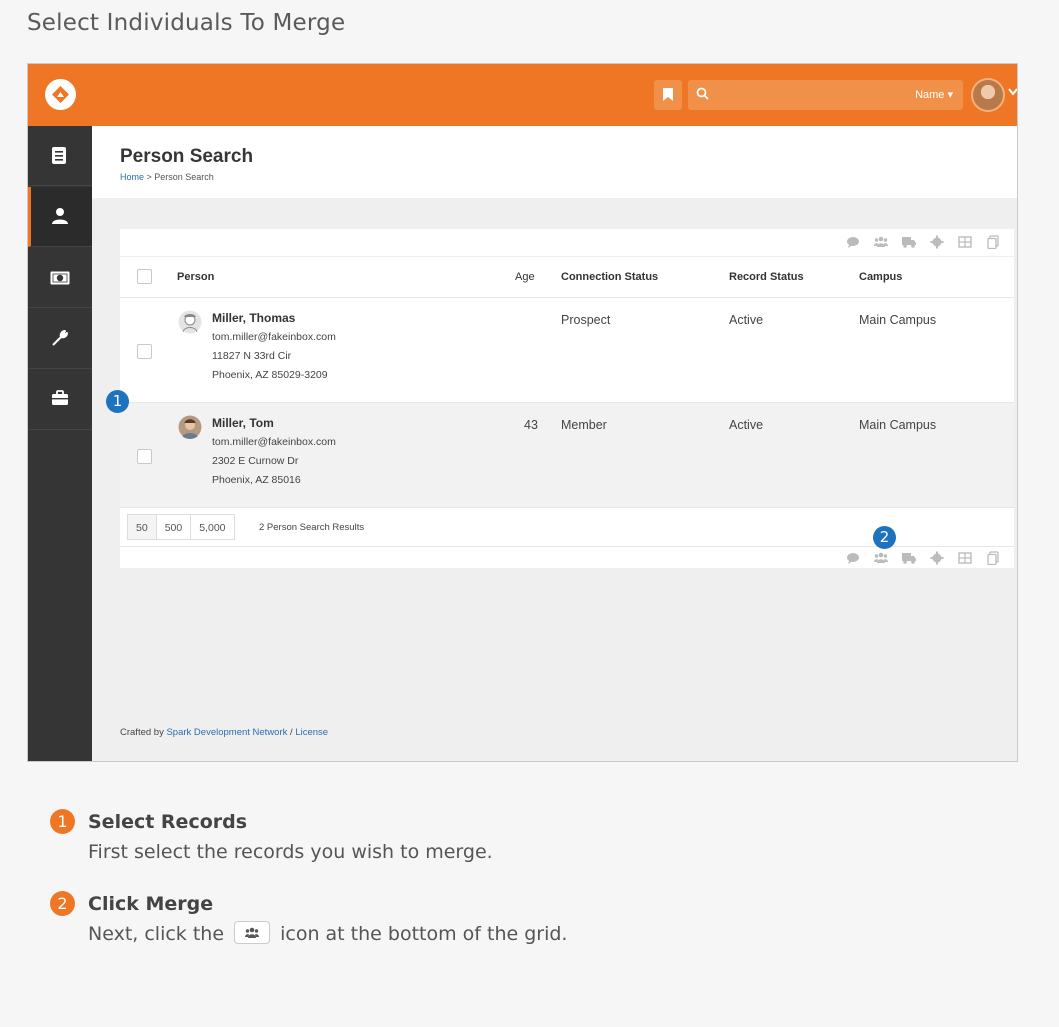 Image resolution: width=1059 pixels, height=1027 pixels. I want to click on connection-status: Prospect, so click(586, 320).